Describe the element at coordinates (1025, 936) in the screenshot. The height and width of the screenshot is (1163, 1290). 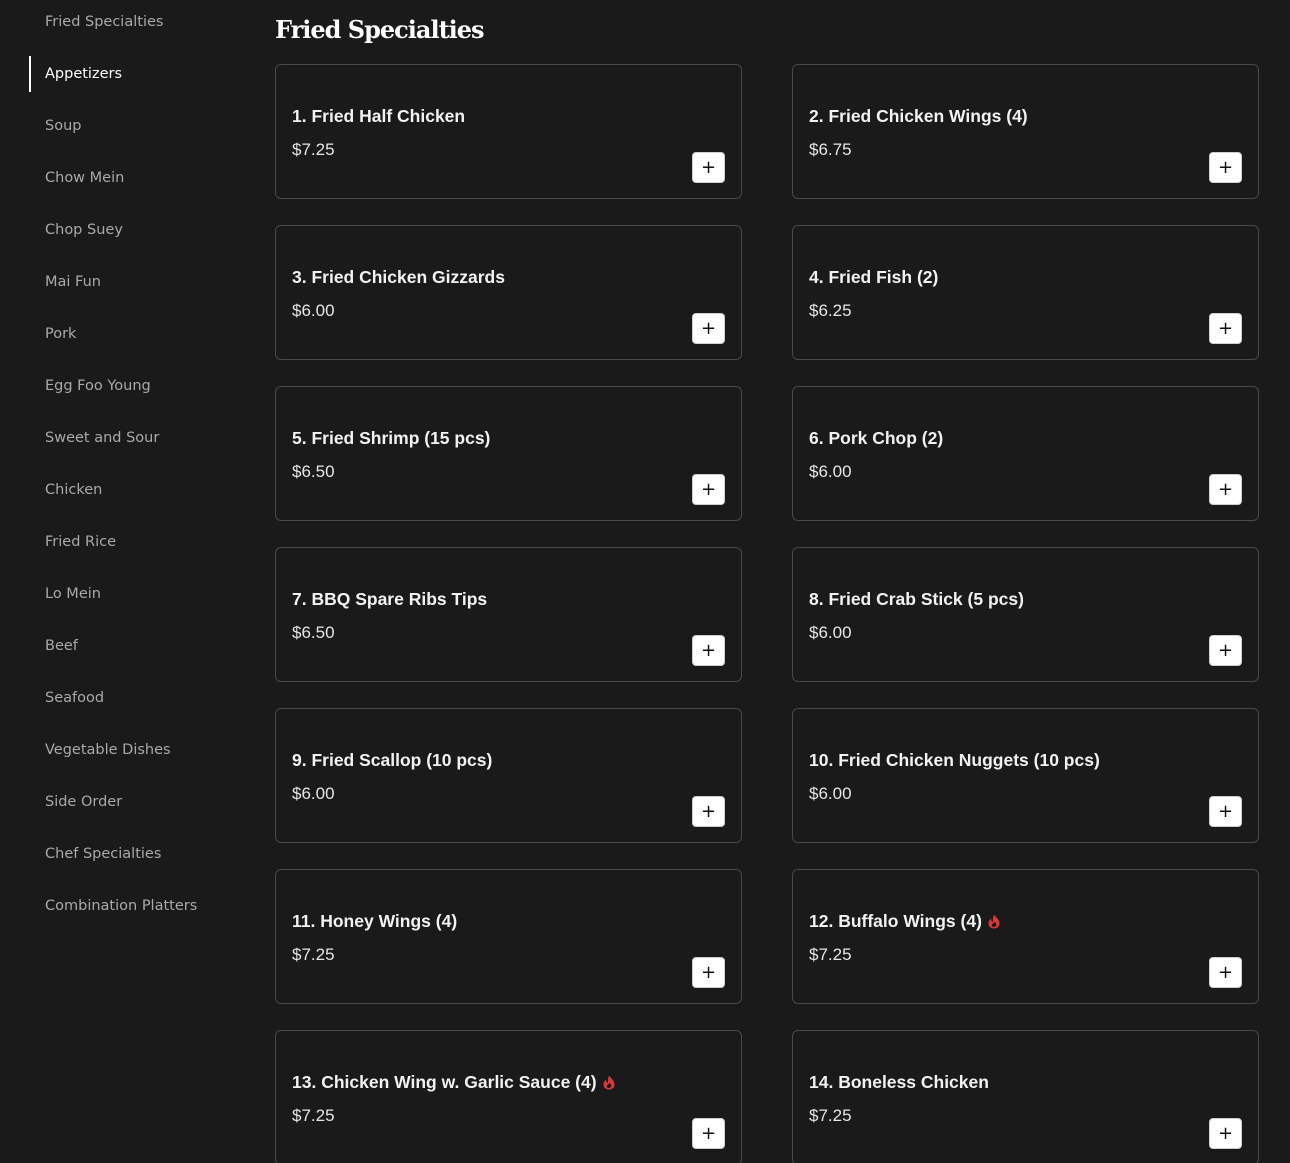
I see `menu-item-card: 12. Buffalo Wings (4) $7.25 +` at that location.